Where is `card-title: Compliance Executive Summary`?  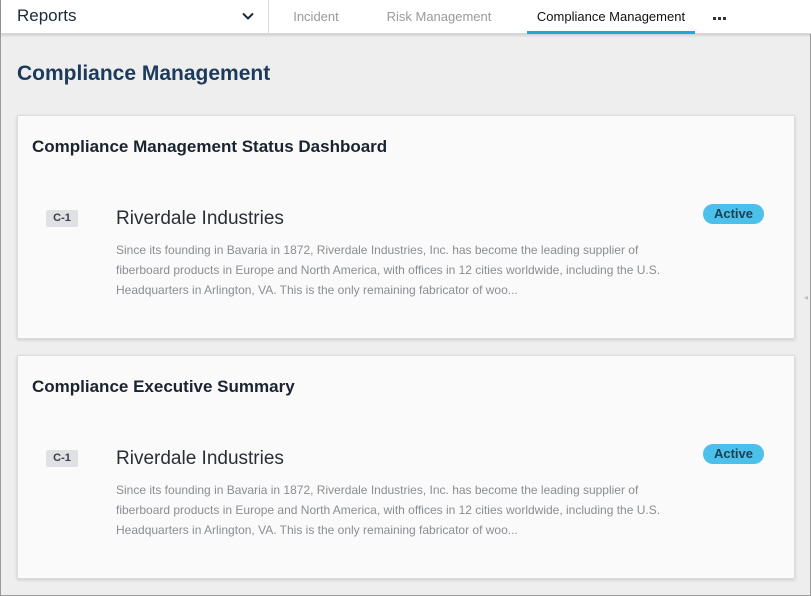 card-title: Compliance Executive Summary is located at coordinates (163, 387).